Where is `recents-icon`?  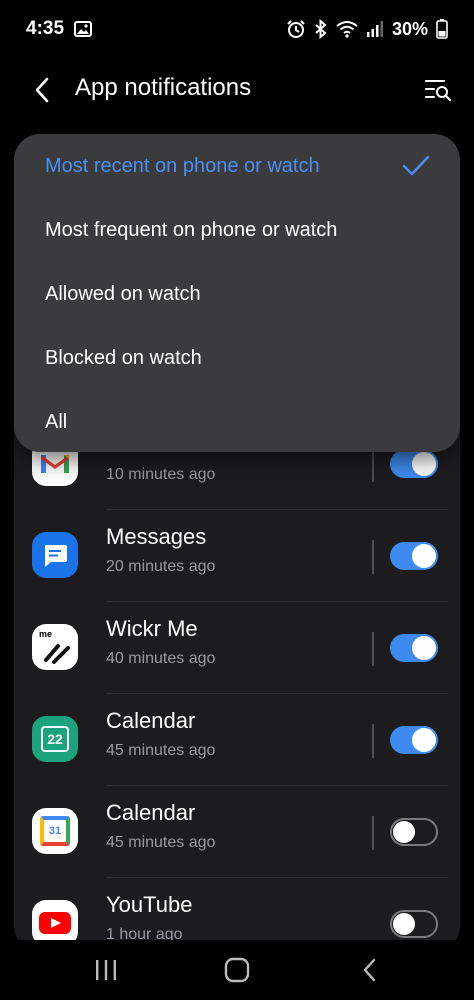 recents-icon is located at coordinates (106, 970).